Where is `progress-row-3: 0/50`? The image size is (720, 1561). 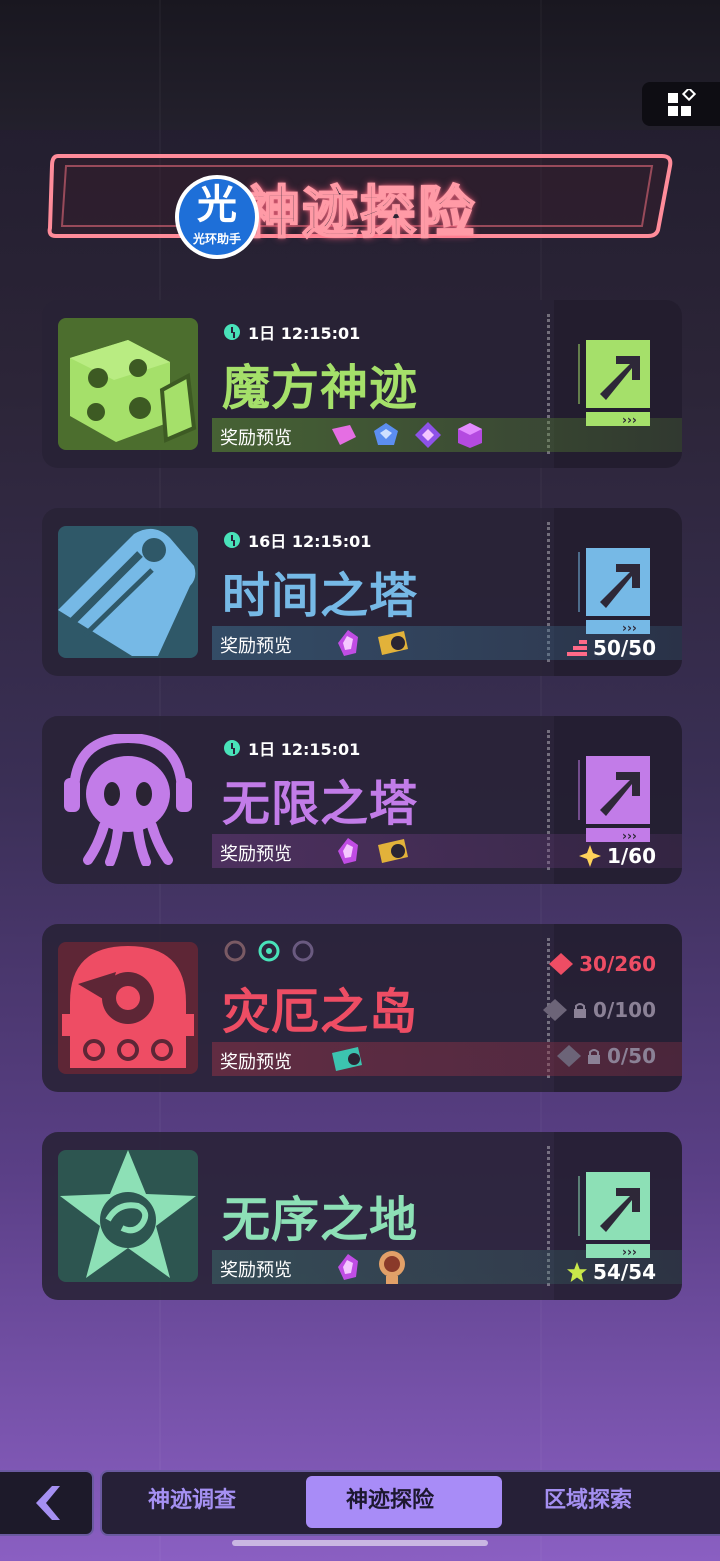
progress-row-3: 0/50 is located at coordinates (606, 1056).